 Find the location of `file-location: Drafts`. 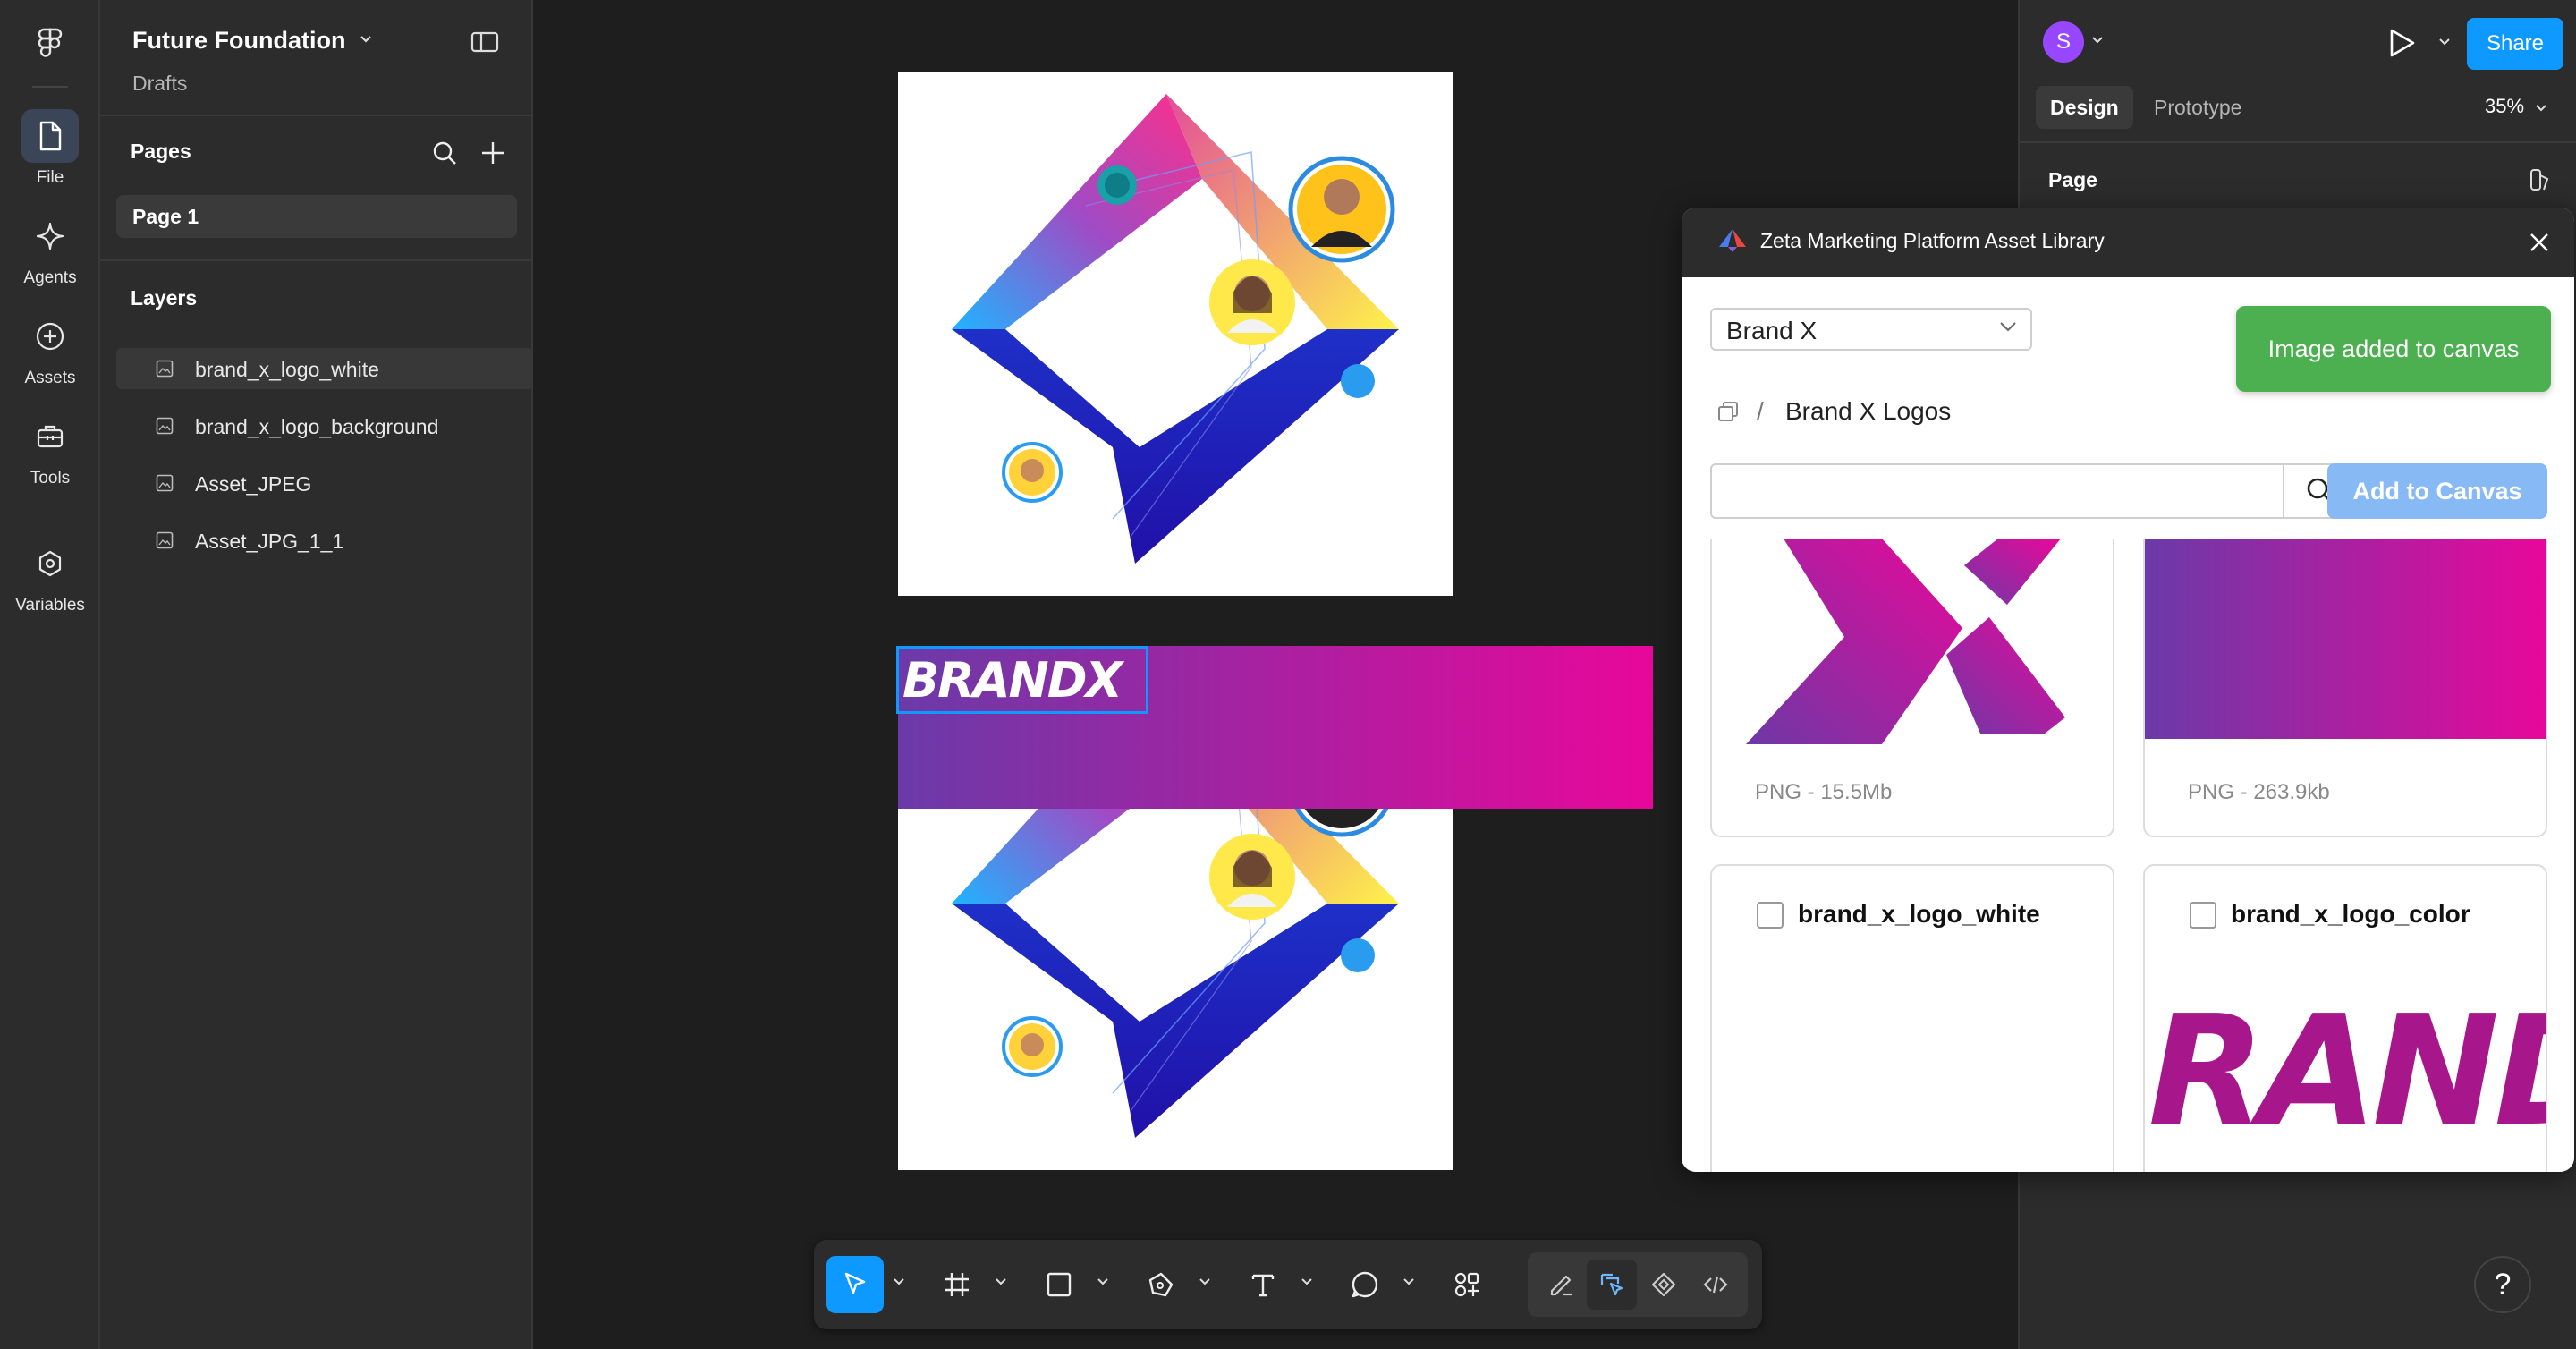

file-location: Drafts is located at coordinates (159, 84).